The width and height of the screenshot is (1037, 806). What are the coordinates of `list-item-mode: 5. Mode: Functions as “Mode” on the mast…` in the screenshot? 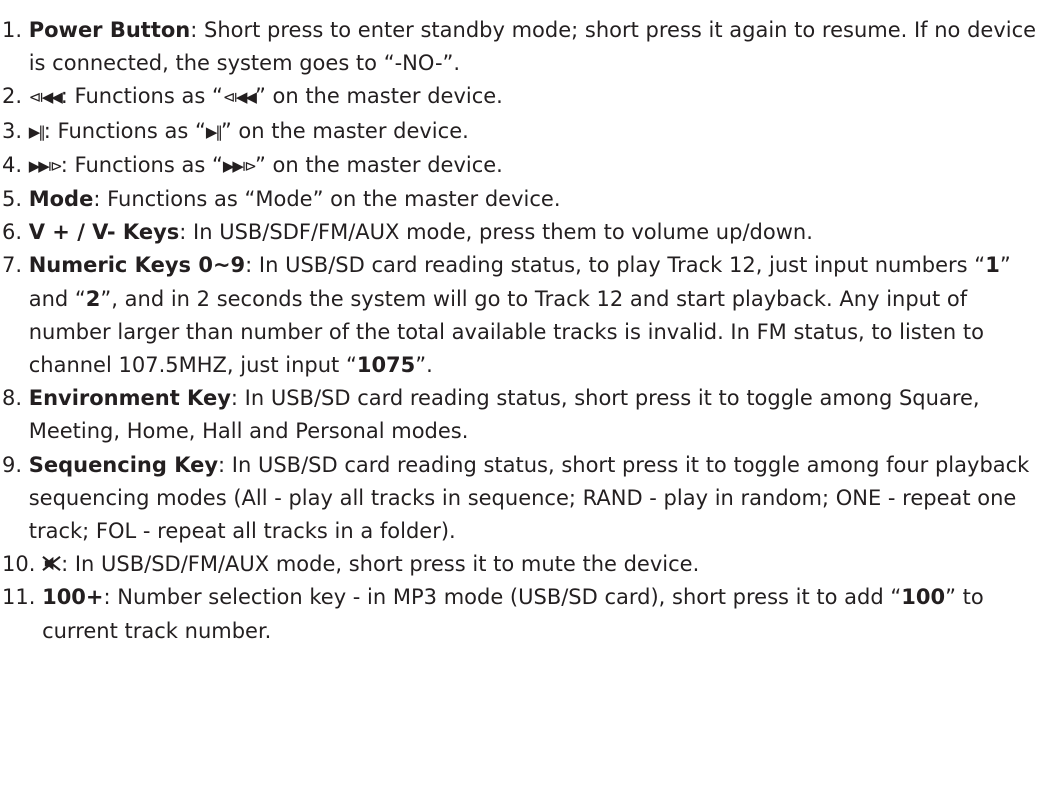 It's located at (519, 199).